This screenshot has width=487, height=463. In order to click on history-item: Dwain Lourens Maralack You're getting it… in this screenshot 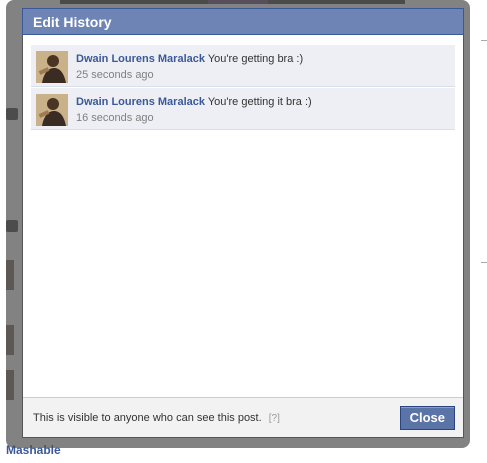, I will do `click(243, 109)`.